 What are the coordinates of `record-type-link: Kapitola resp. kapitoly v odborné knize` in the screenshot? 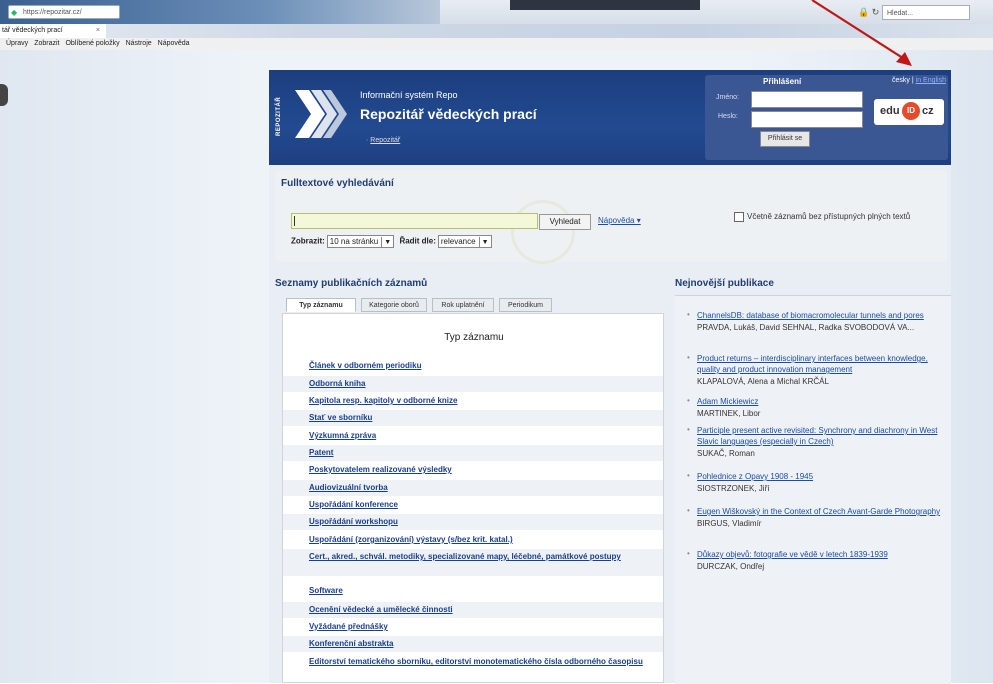 It's located at (473, 401).